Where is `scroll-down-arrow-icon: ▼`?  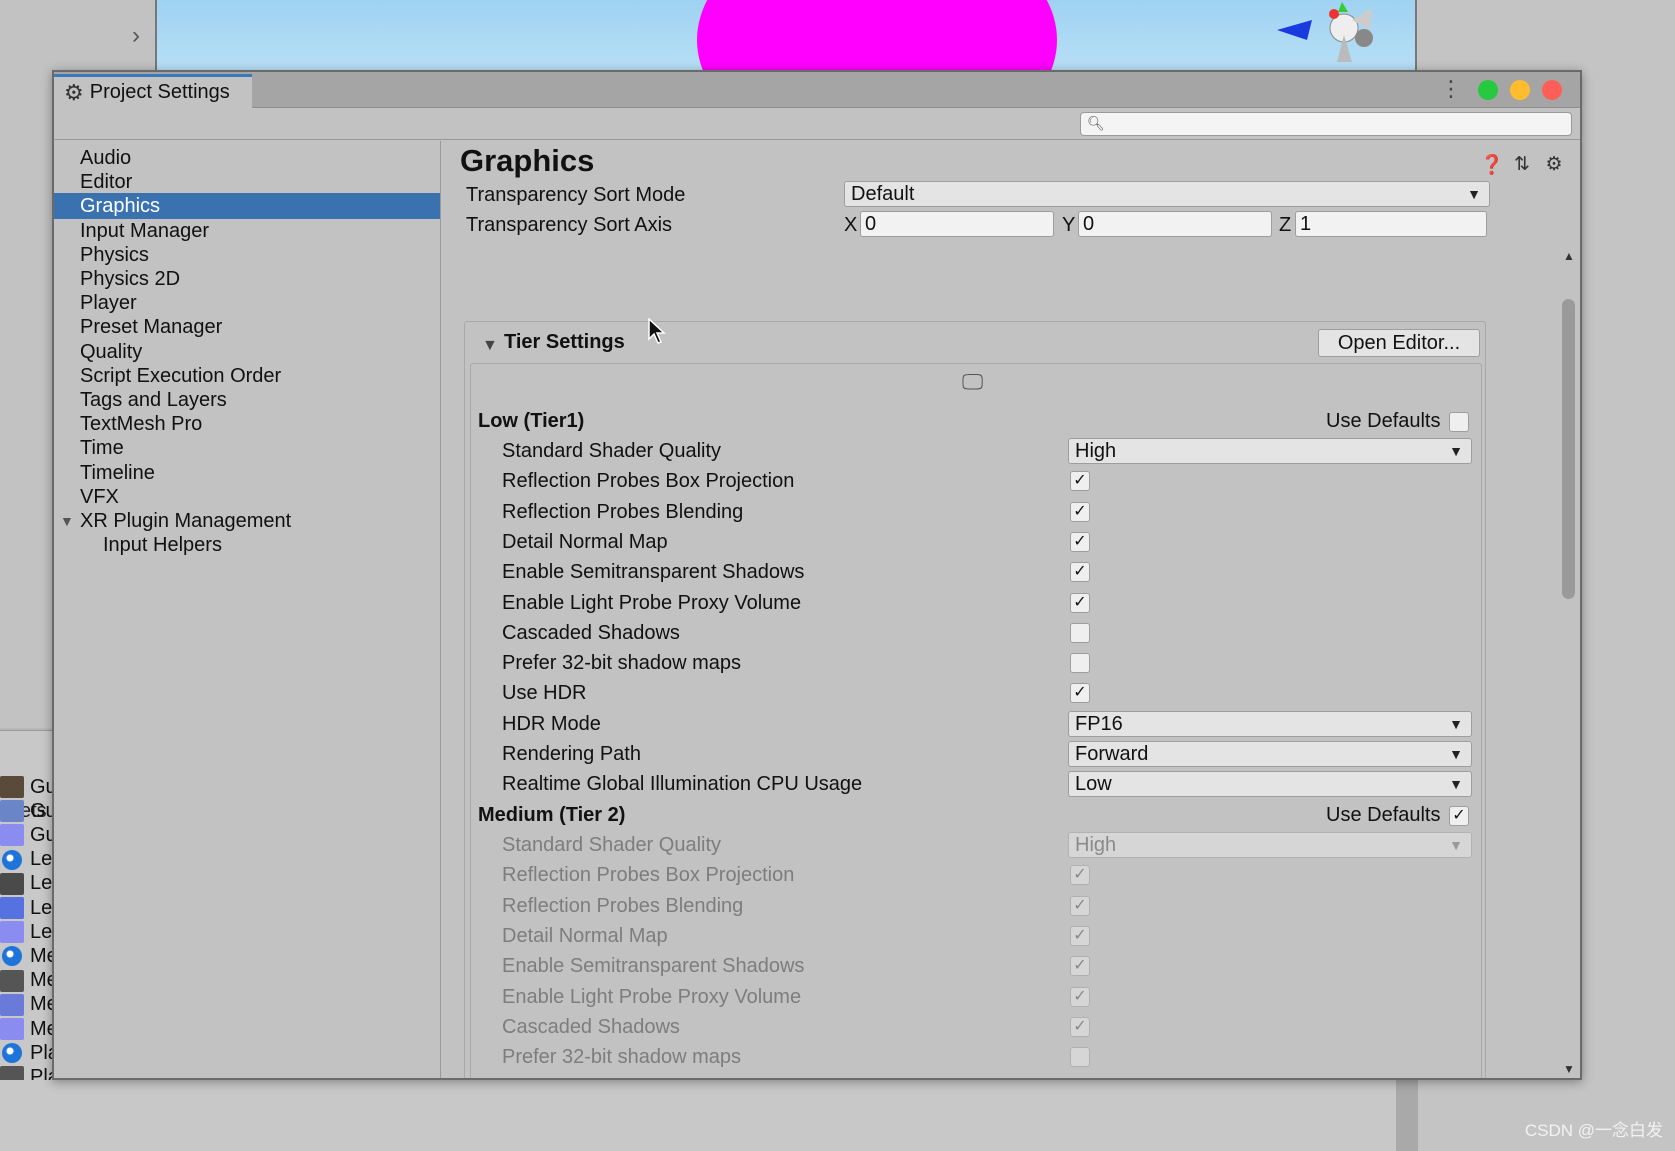 scroll-down-arrow-icon: ▼ is located at coordinates (1569, 1069).